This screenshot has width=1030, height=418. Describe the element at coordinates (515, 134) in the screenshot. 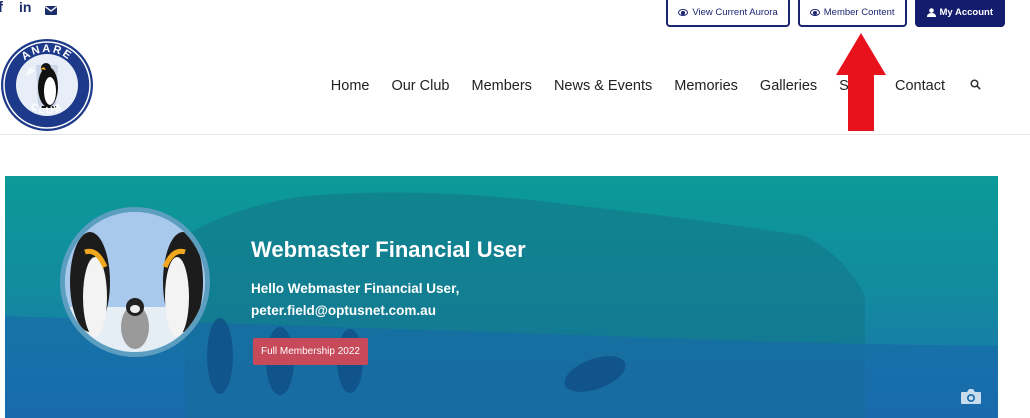

I see `header-divider` at that location.